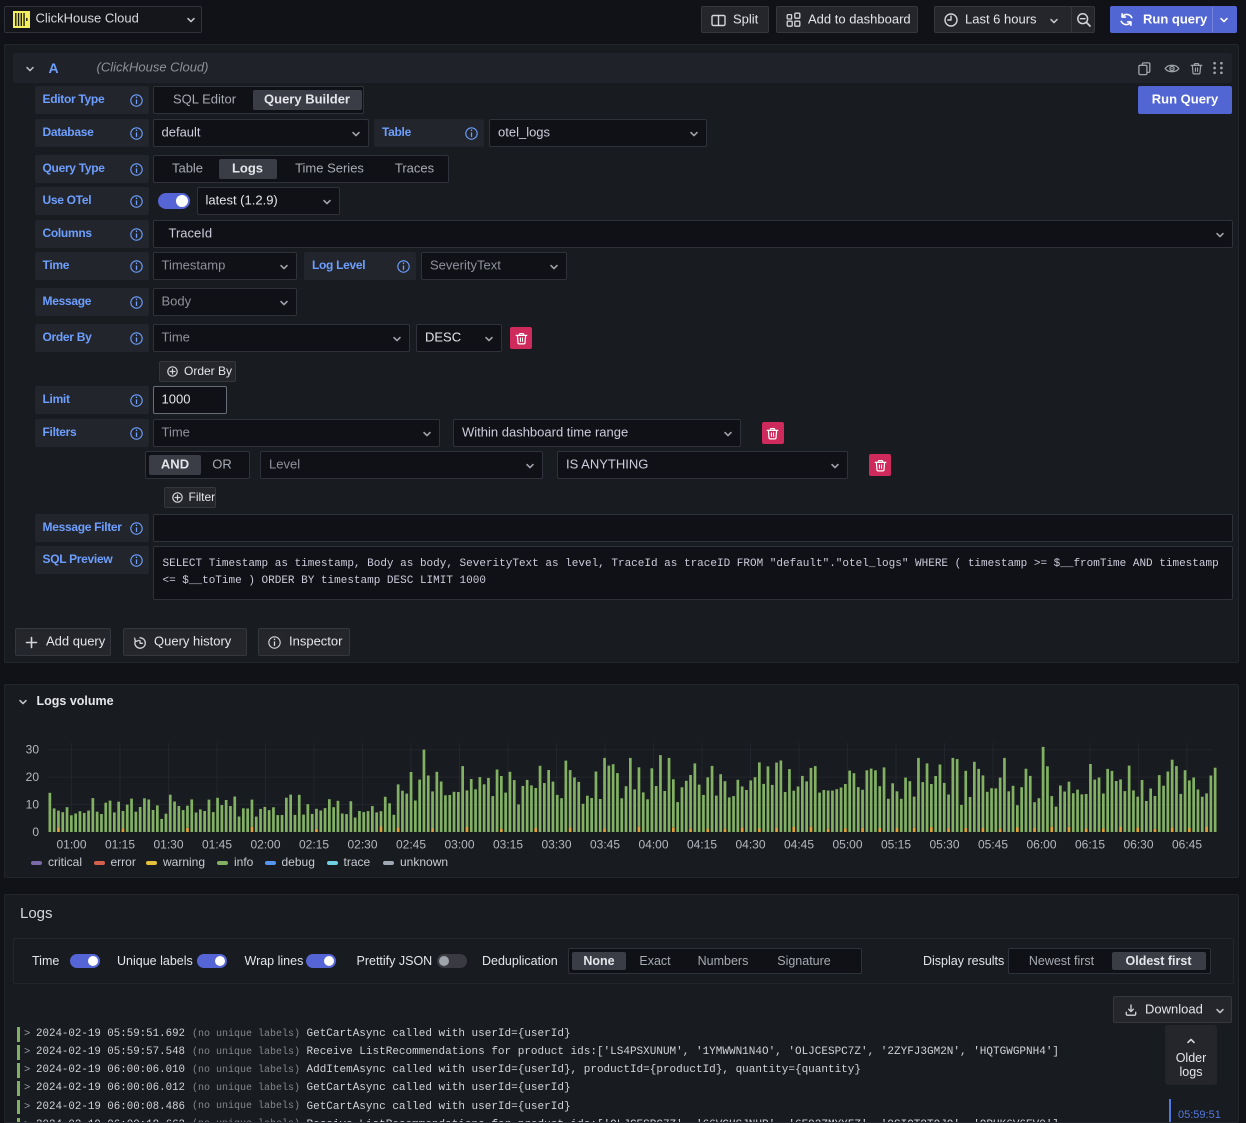 Image resolution: width=1246 pixels, height=1123 pixels. I want to click on svg-text: 03:00, so click(459, 844).